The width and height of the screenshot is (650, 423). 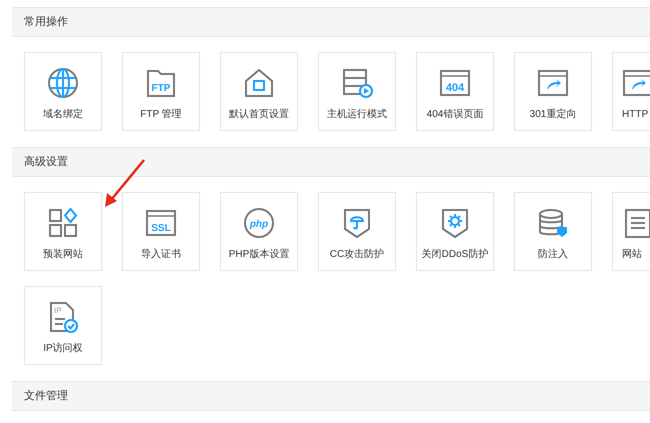 I want to click on section-title: 文件管理, so click(x=46, y=396).